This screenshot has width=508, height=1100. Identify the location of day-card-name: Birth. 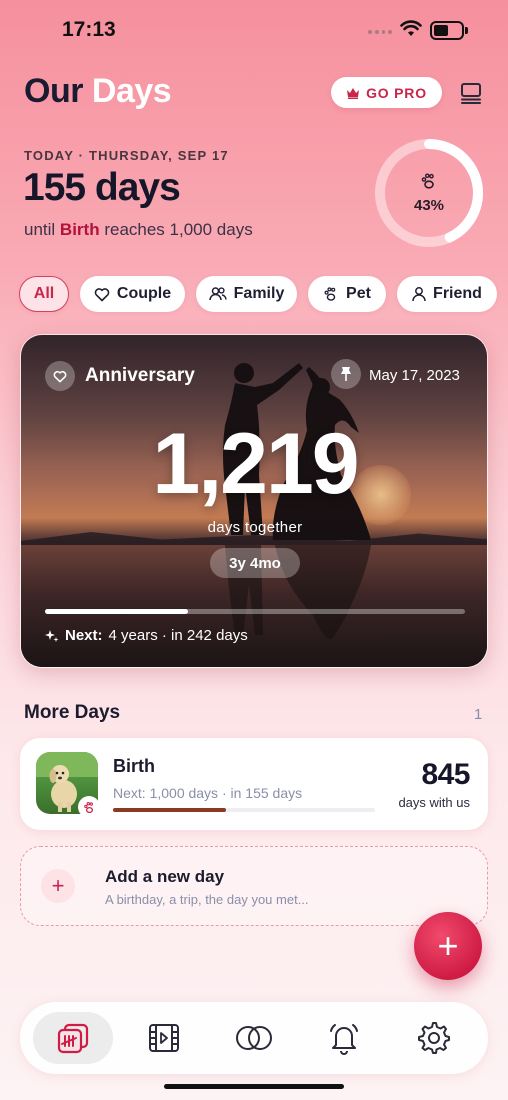
(134, 766).